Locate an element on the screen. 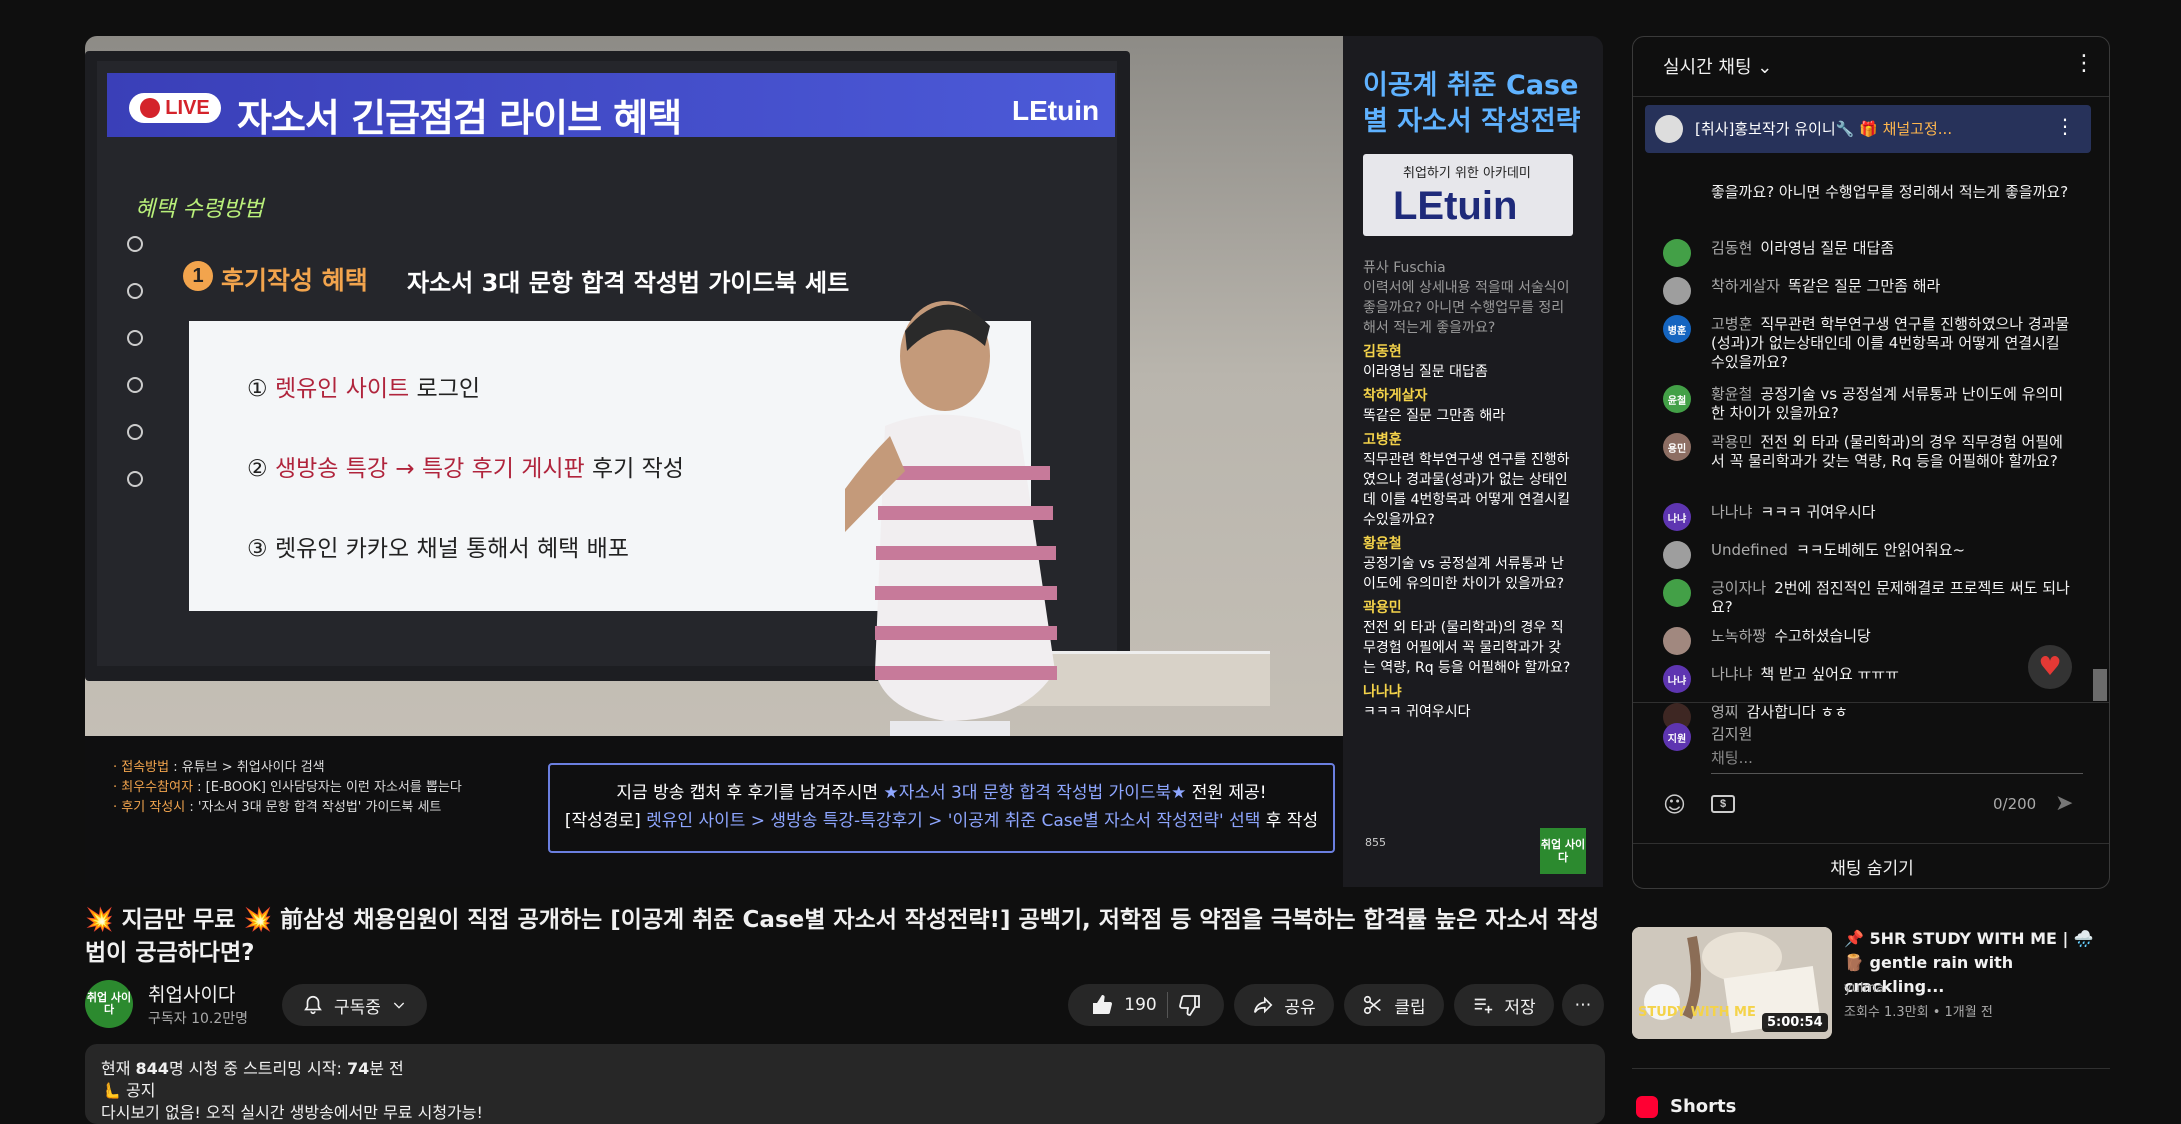 This screenshot has height=1124, width=2181. shorts-icon is located at coordinates (1647, 1107).